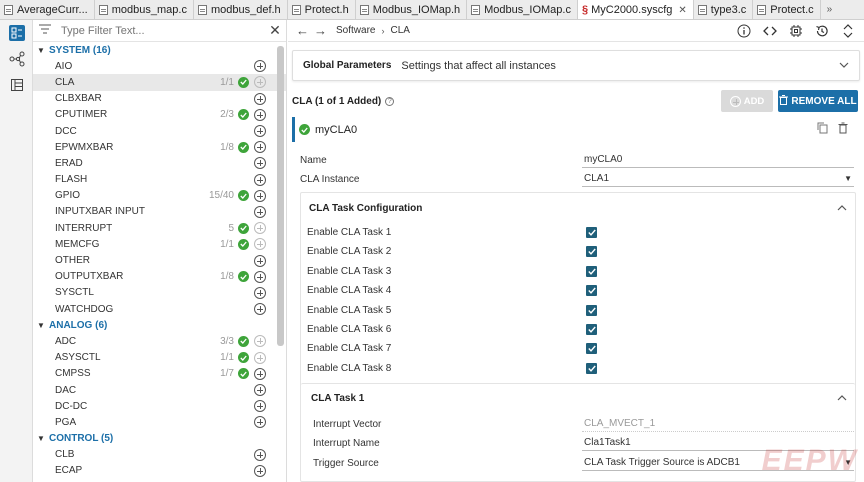  I want to click on list-view-button, so click(16, 33).